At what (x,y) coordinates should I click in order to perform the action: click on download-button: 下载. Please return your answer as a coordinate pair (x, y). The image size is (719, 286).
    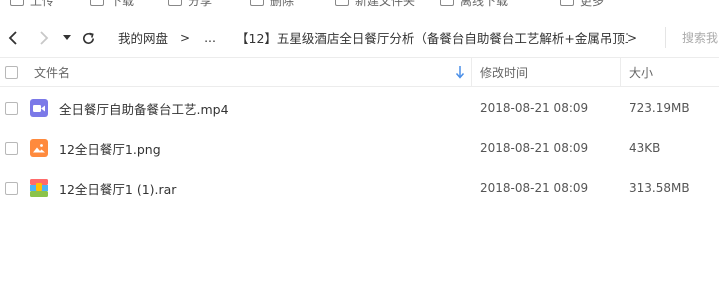
    Looking at the image, I should click on (112, 4).